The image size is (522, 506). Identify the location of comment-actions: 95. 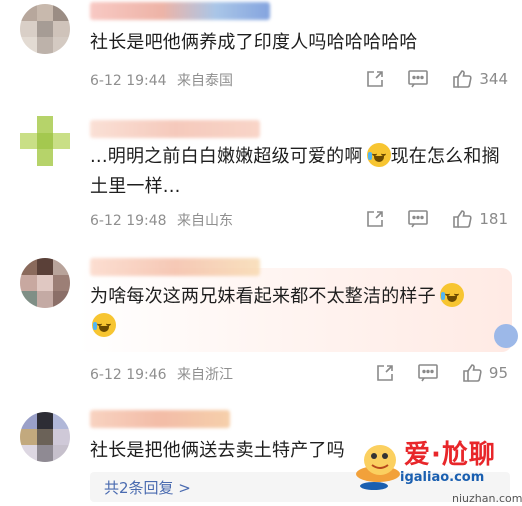
(441, 373).